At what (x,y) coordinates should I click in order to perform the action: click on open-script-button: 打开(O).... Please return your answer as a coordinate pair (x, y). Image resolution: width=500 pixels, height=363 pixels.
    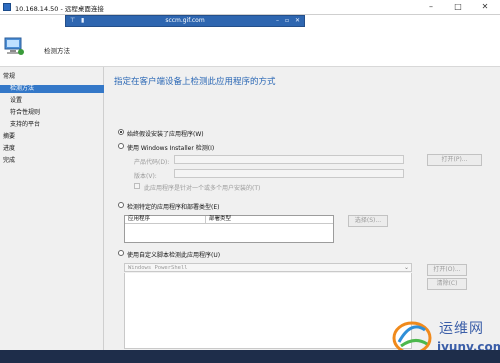
    Looking at the image, I should click on (447, 270).